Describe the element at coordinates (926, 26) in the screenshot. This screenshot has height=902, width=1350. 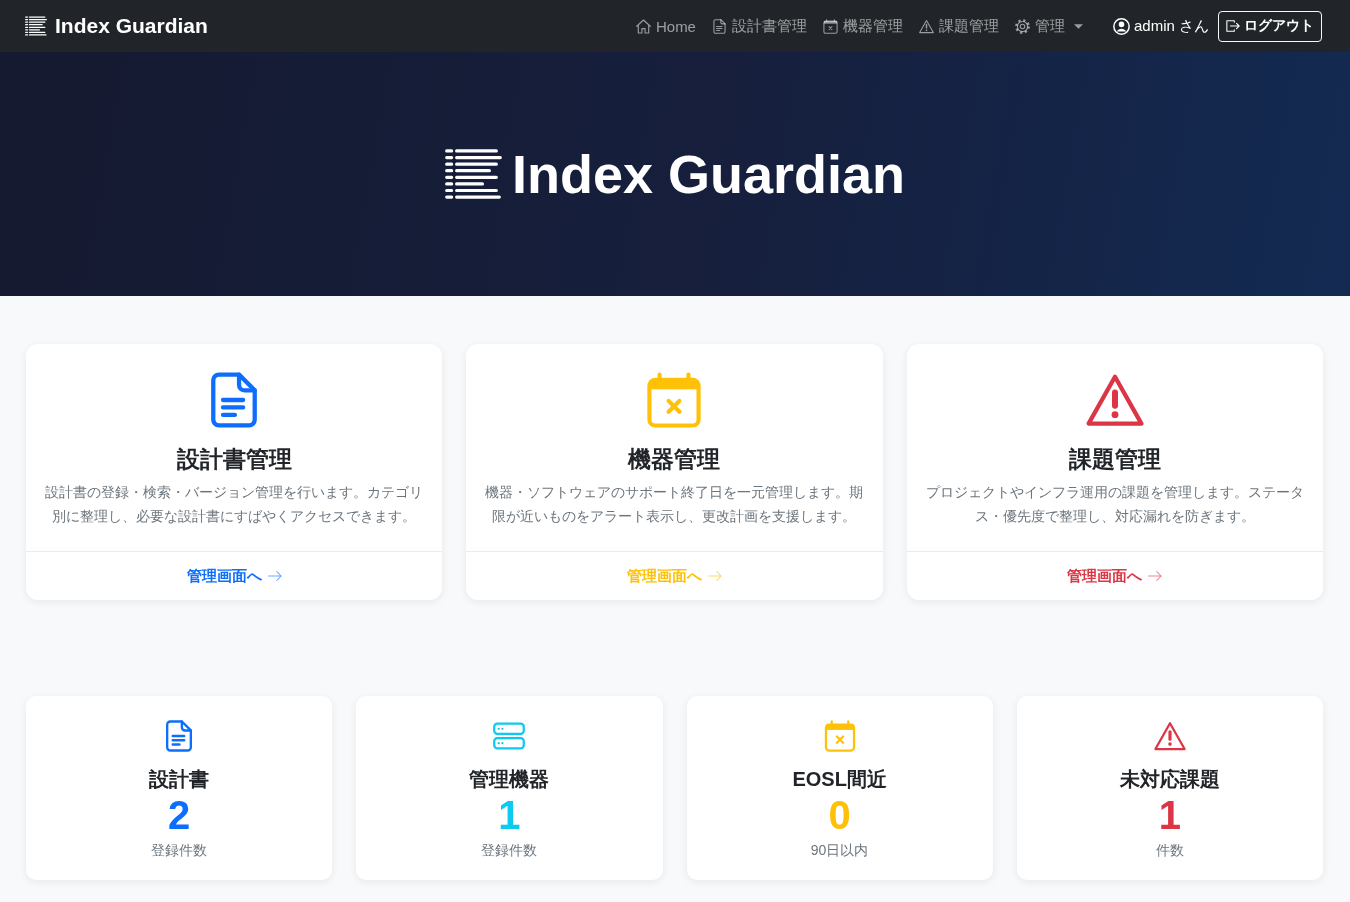
I see `warning-icon` at that location.